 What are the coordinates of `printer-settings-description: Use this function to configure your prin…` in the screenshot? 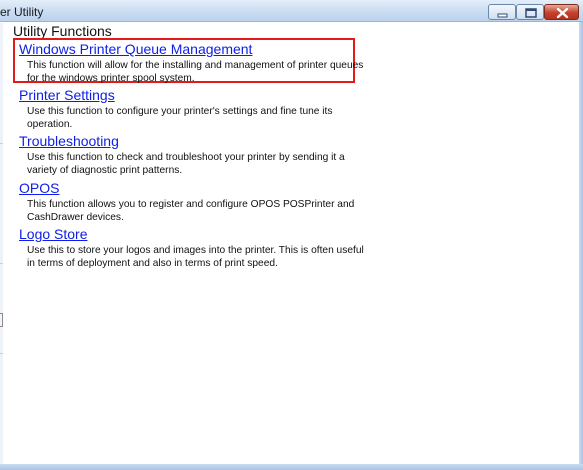 It's located at (180, 118).